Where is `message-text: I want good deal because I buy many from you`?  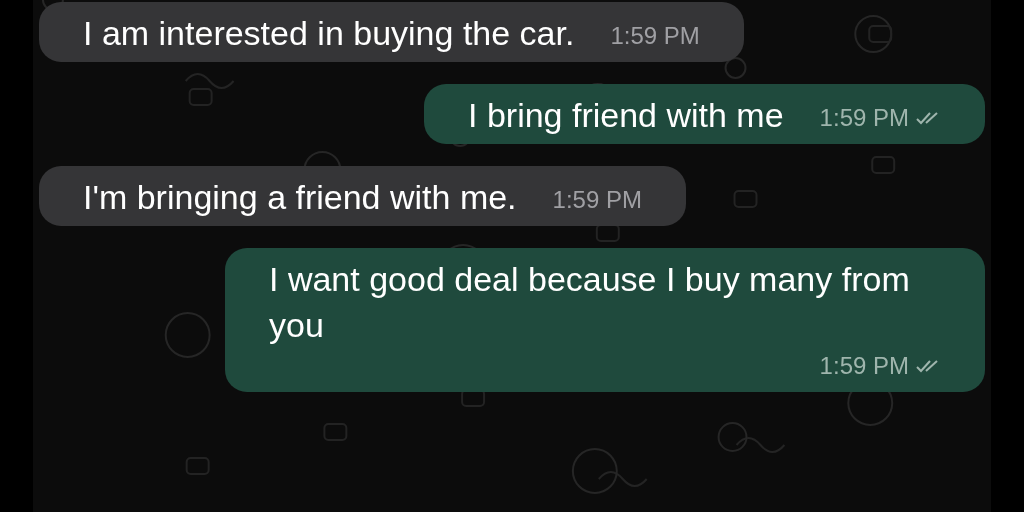
message-text: I want good deal because I buy many from you is located at coordinates (590, 302).